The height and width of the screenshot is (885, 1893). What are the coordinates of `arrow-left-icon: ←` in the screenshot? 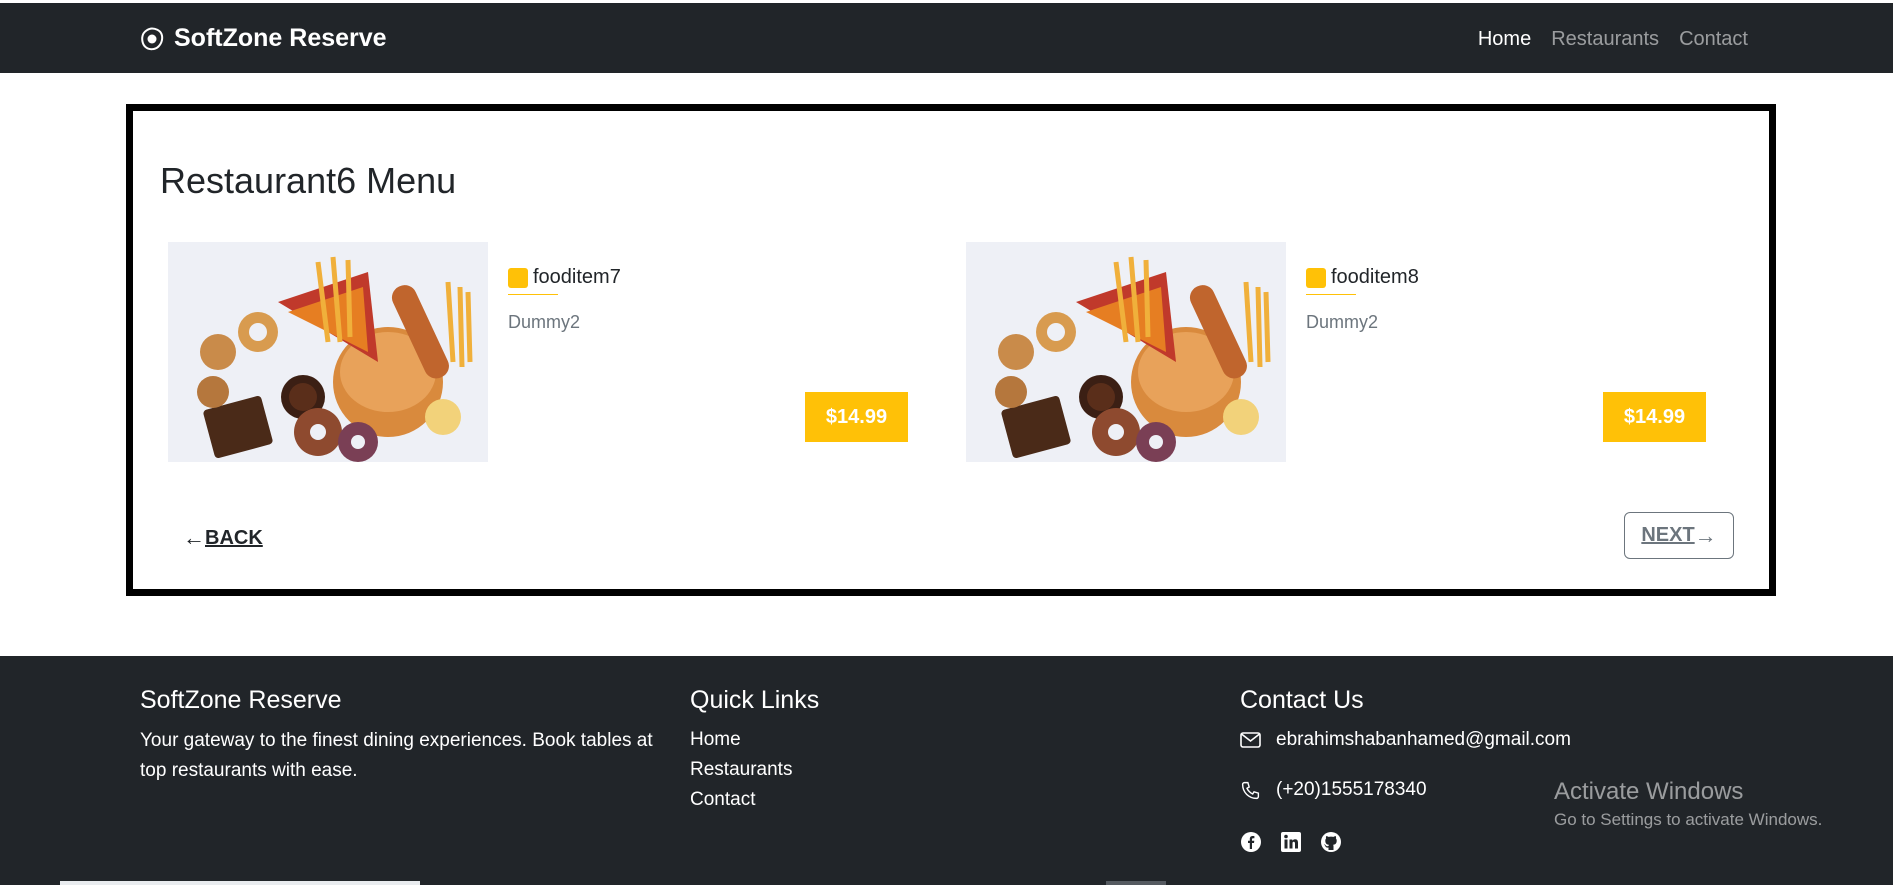 It's located at (194, 537).